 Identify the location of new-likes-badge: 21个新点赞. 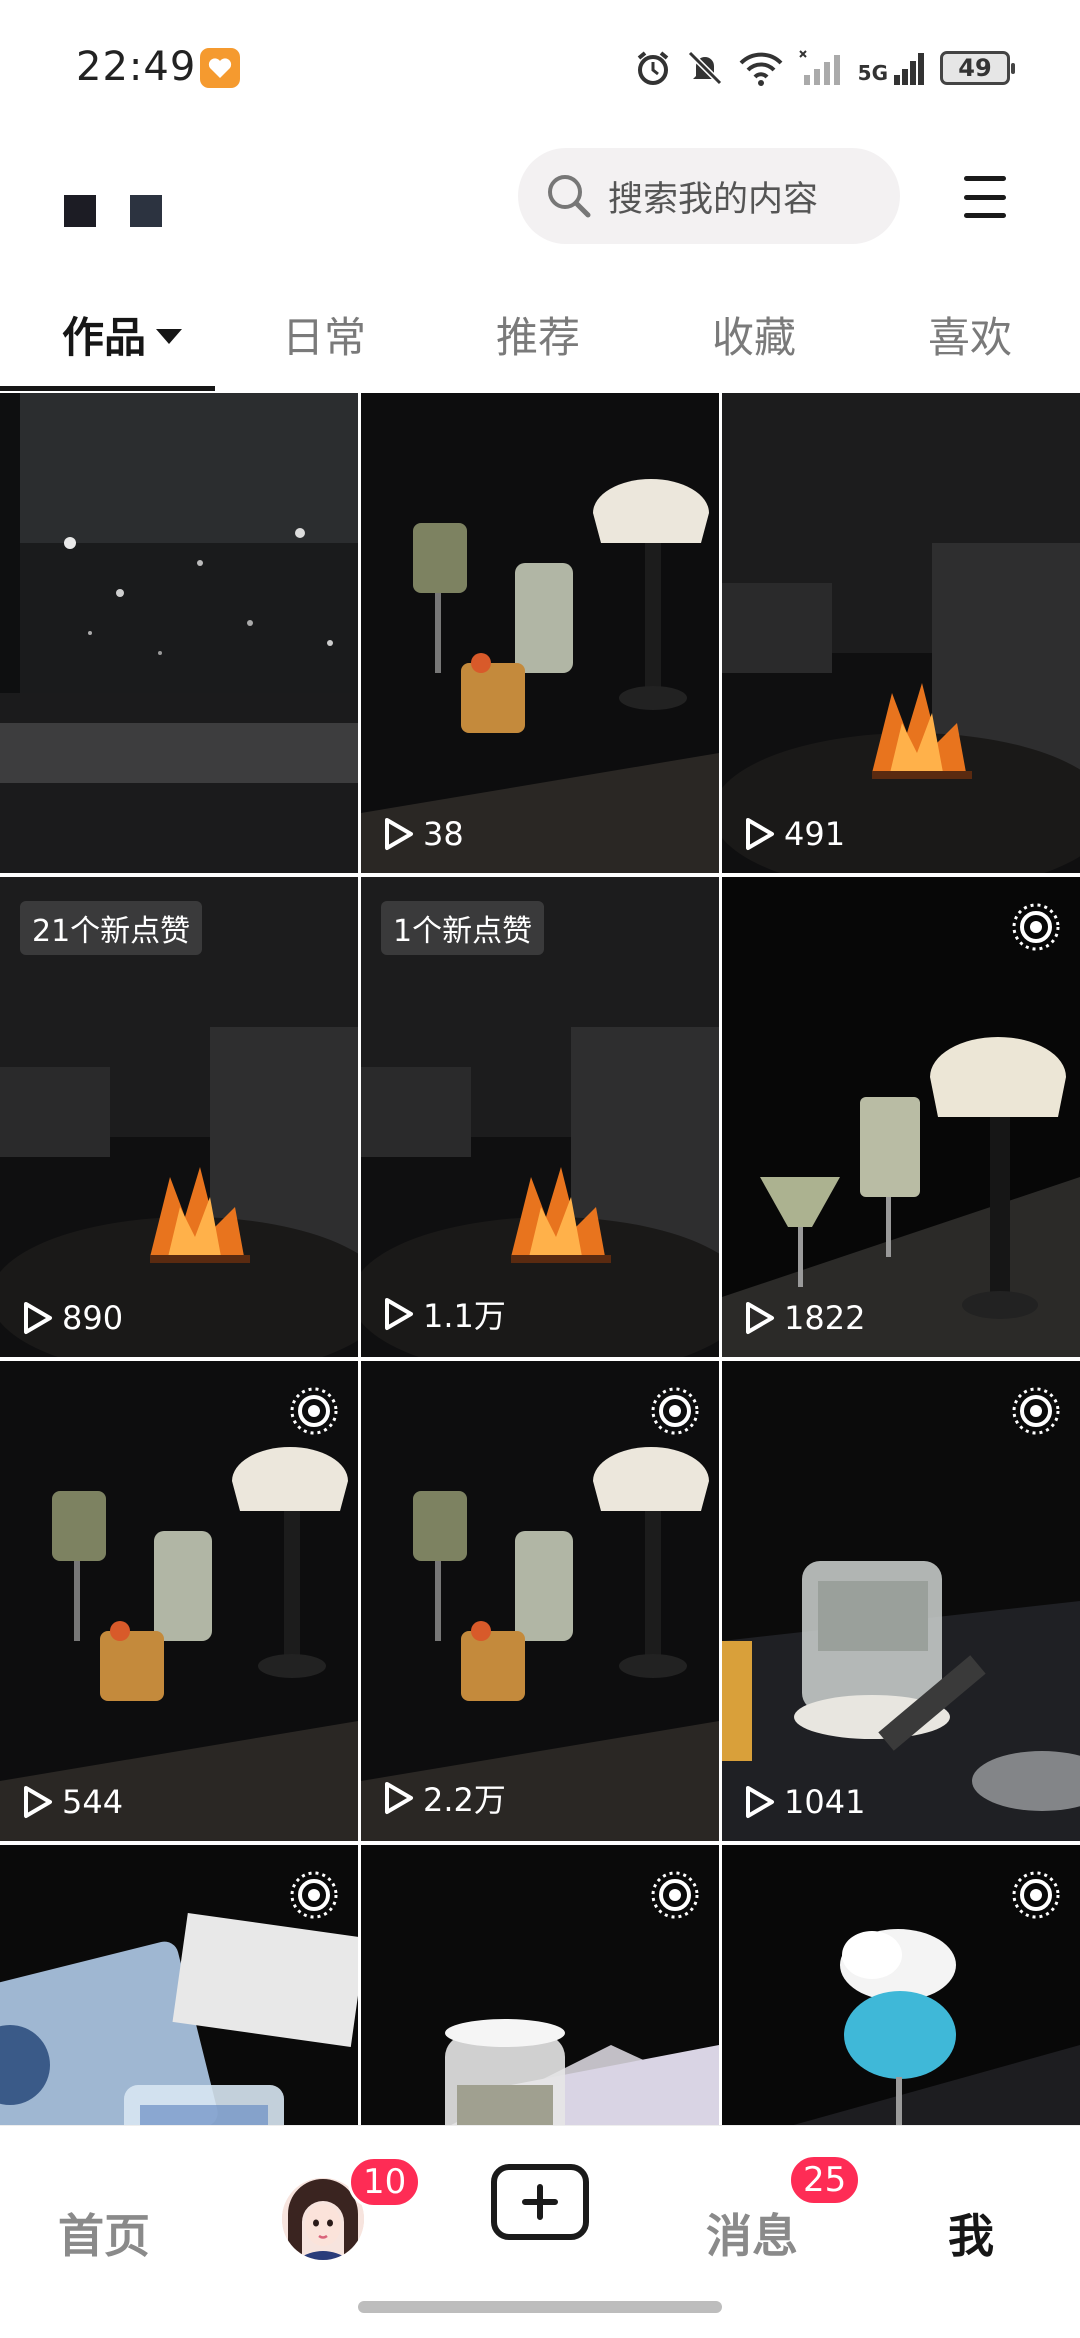
(111, 928).